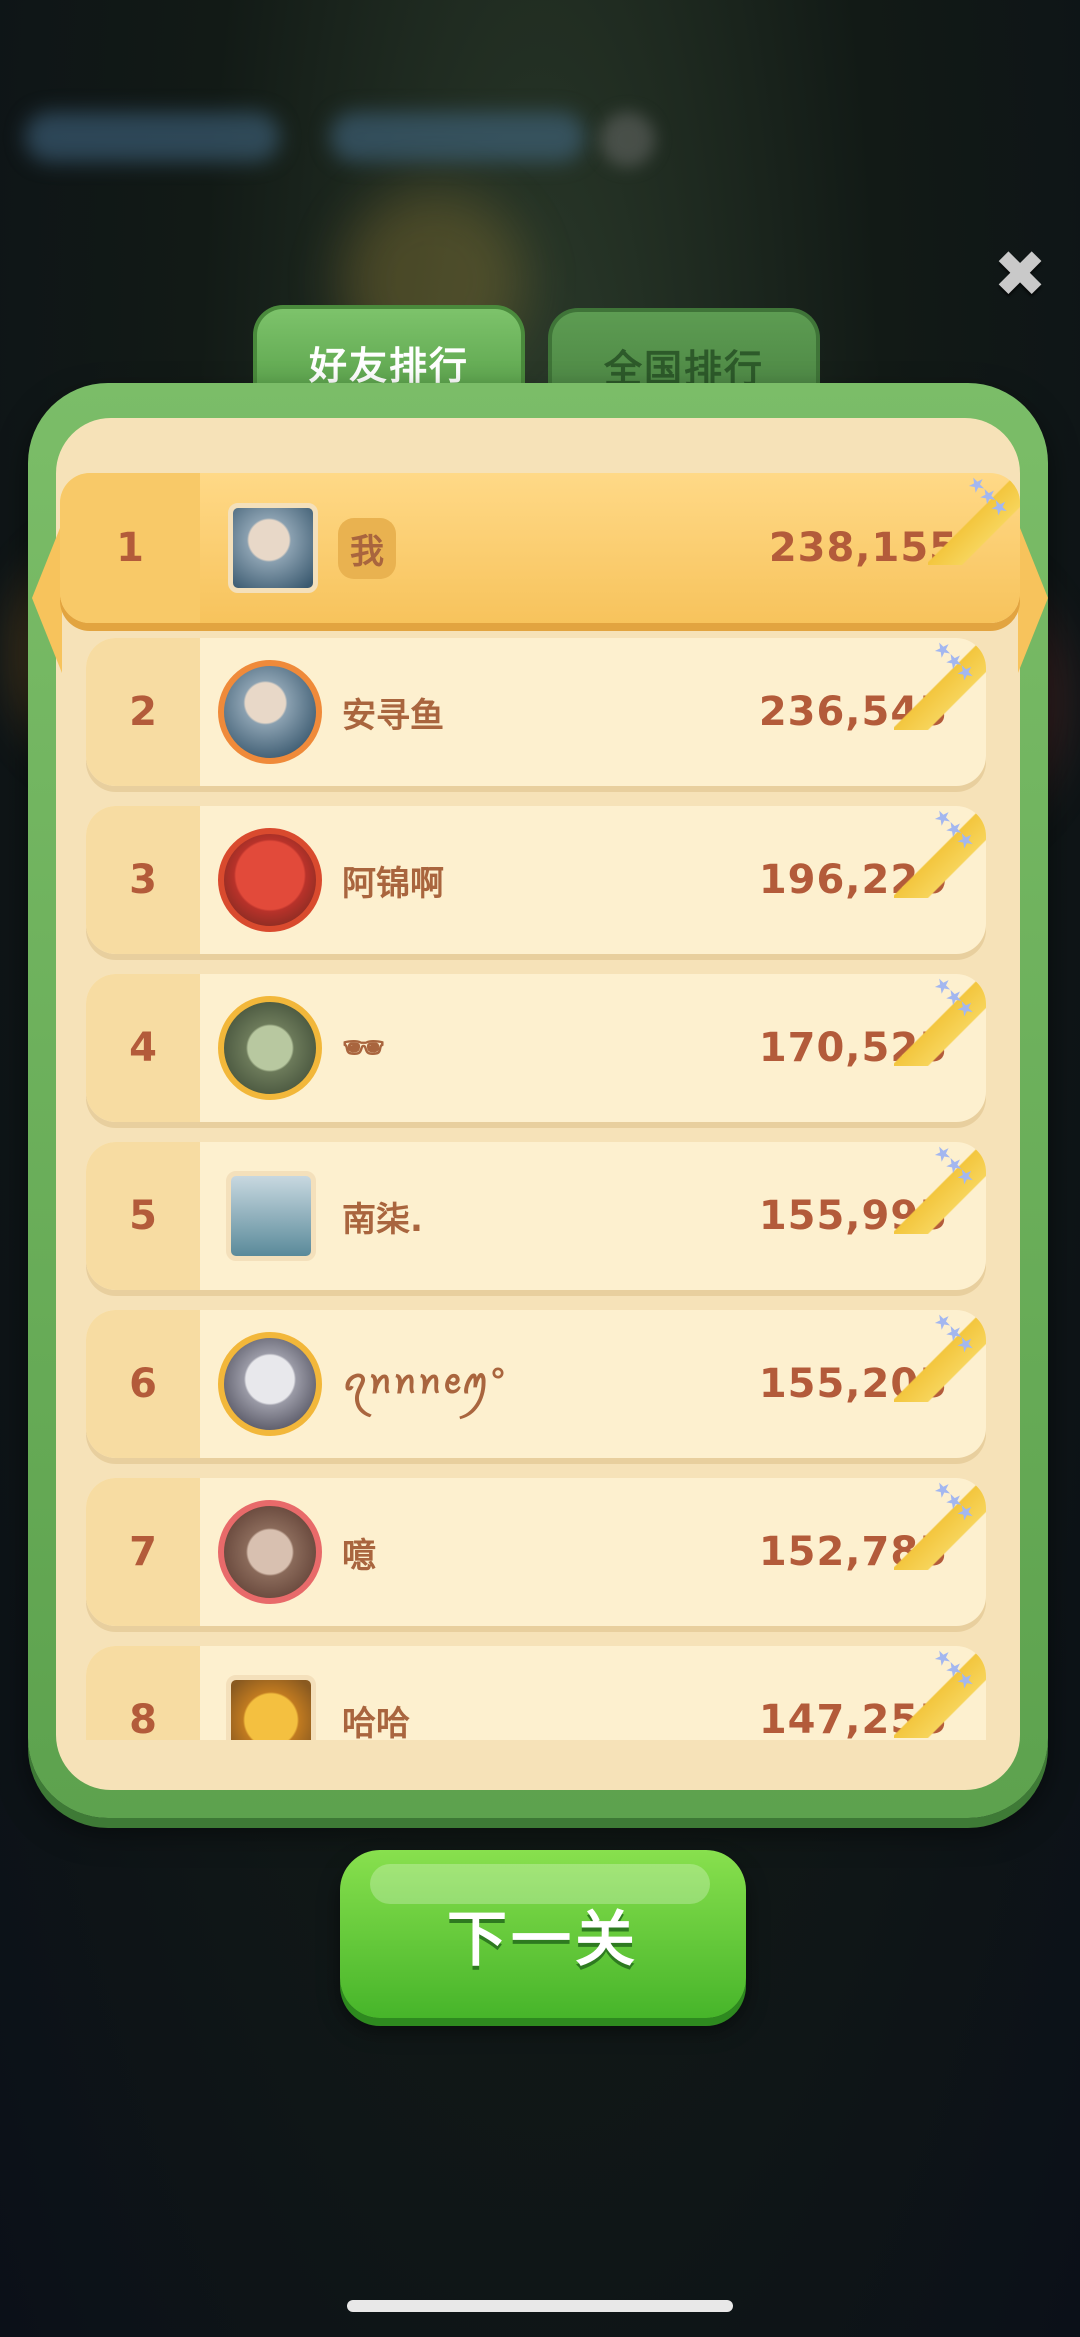  What do you see at coordinates (627, 139) in the screenshot?
I see `background-hud-dot` at bounding box center [627, 139].